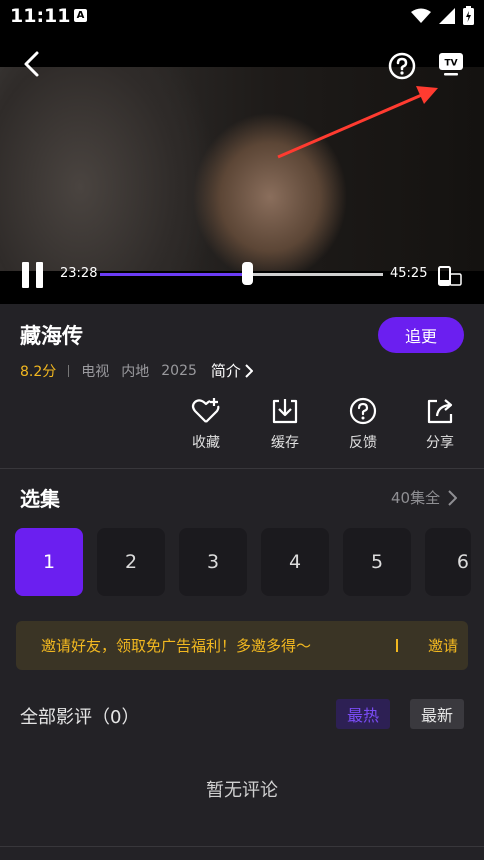 The image size is (484, 860). Describe the element at coordinates (363, 411) in the screenshot. I see `feedback-help-icon` at that location.